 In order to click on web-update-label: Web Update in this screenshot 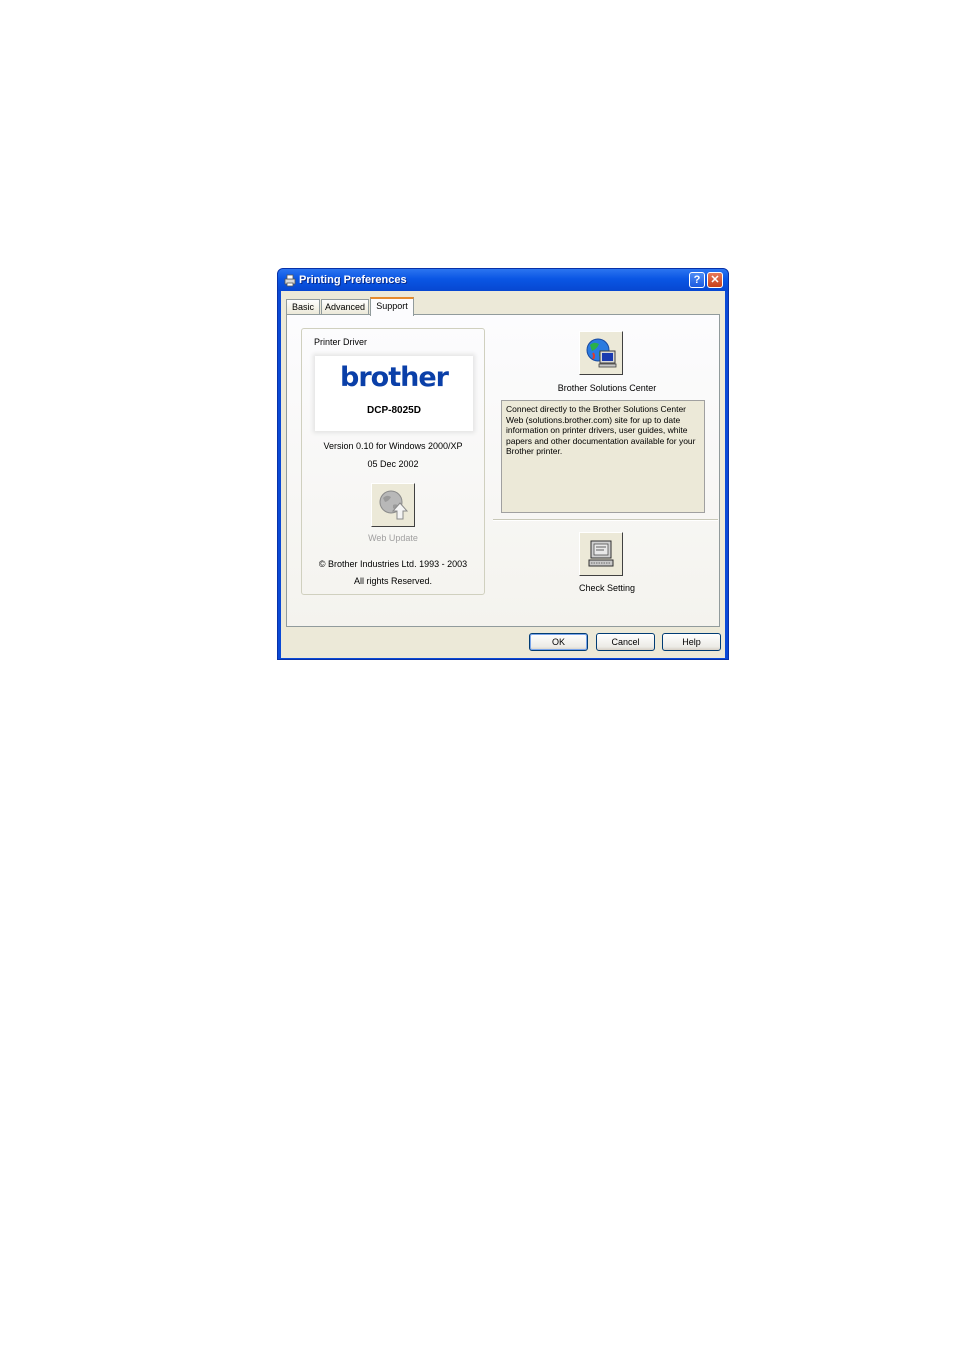, I will do `click(393, 538)`.